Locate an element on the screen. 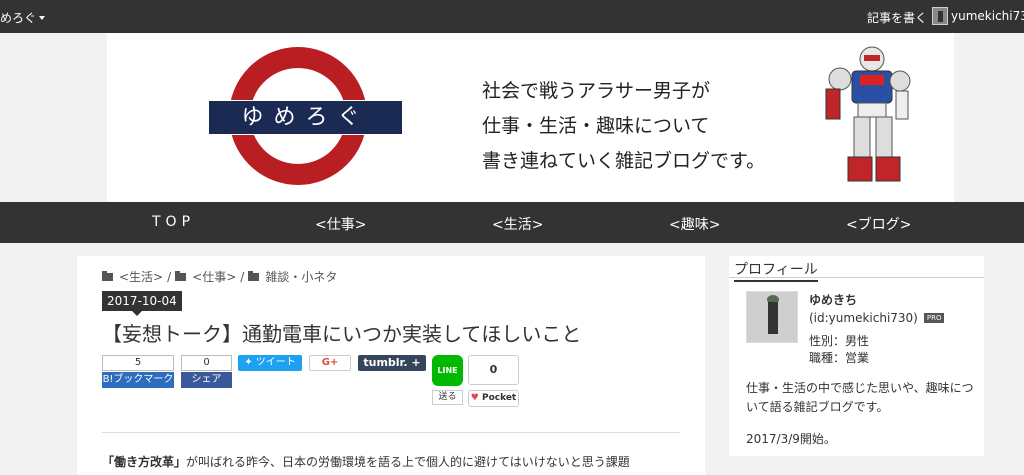 Image resolution: width=1024 pixels, height=475 pixels. tagline-line: 社会で戦うアラサー男子が is located at coordinates (596, 91).